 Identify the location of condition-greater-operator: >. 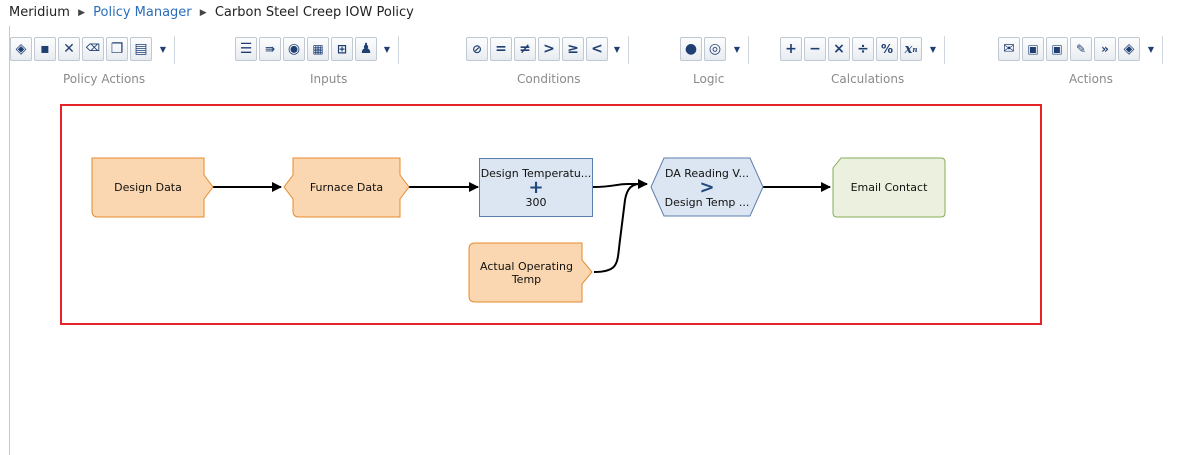
(707, 187).